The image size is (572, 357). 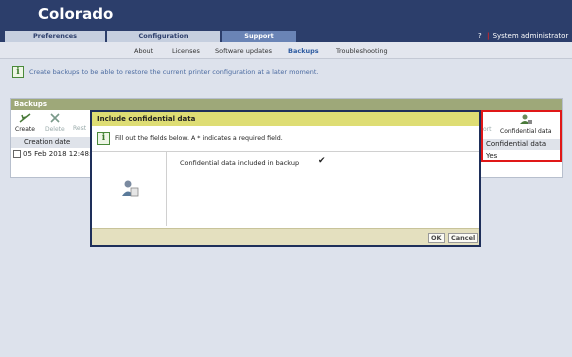 What do you see at coordinates (25, 118) in the screenshot?
I see `create-icon` at bounding box center [25, 118].